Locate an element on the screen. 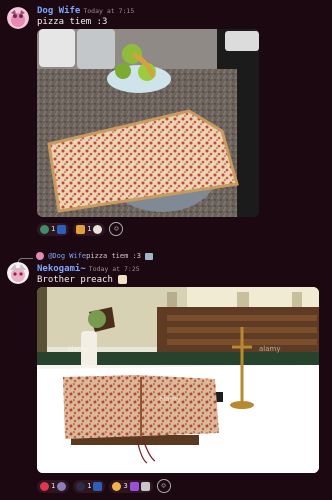 The width and height of the screenshot is (332, 500). blue-planet-icon is located at coordinates (44, 229).